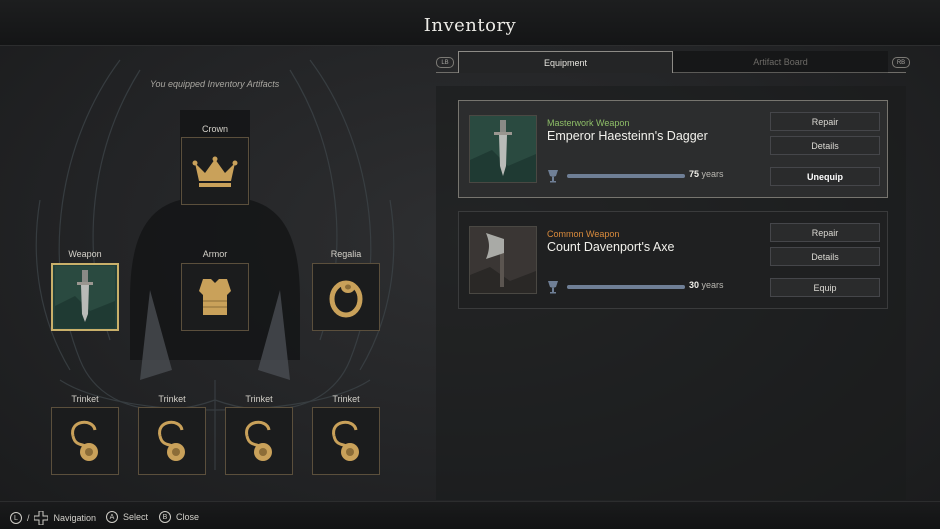 This screenshot has width=940, height=529. Describe the element at coordinates (565, 62) in the screenshot. I see `tab-equipment: Equipment` at that location.